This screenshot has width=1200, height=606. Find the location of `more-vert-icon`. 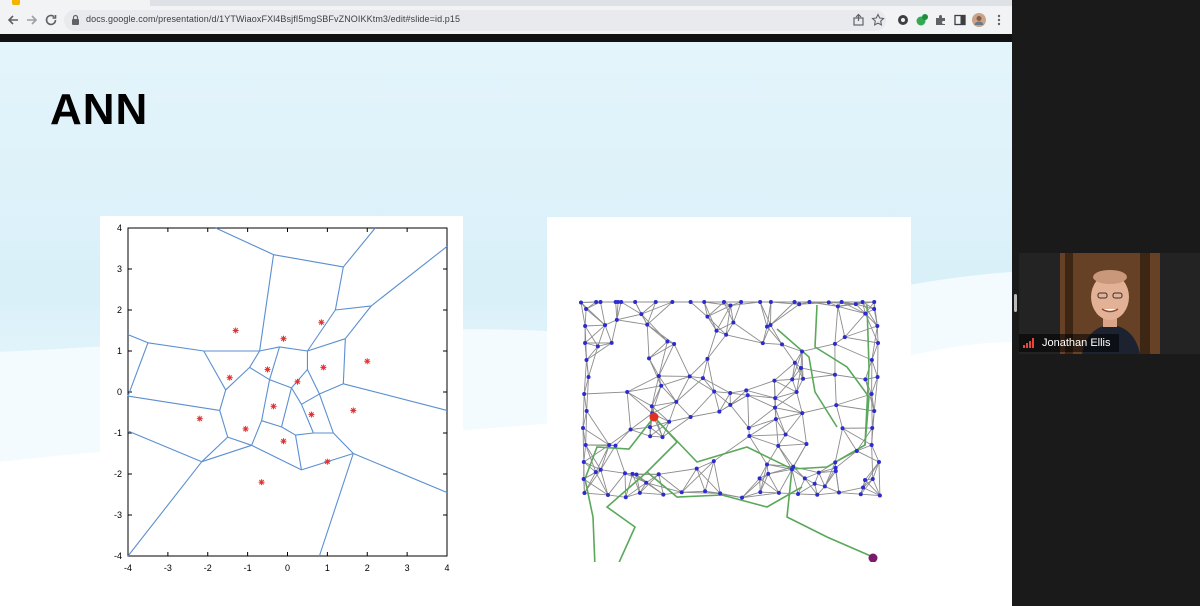

more-vert-icon is located at coordinates (999, 20).